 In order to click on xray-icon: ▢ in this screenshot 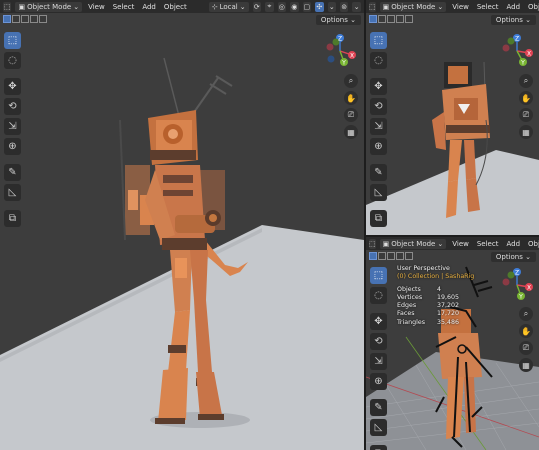, I will do `click(307, 6)`.